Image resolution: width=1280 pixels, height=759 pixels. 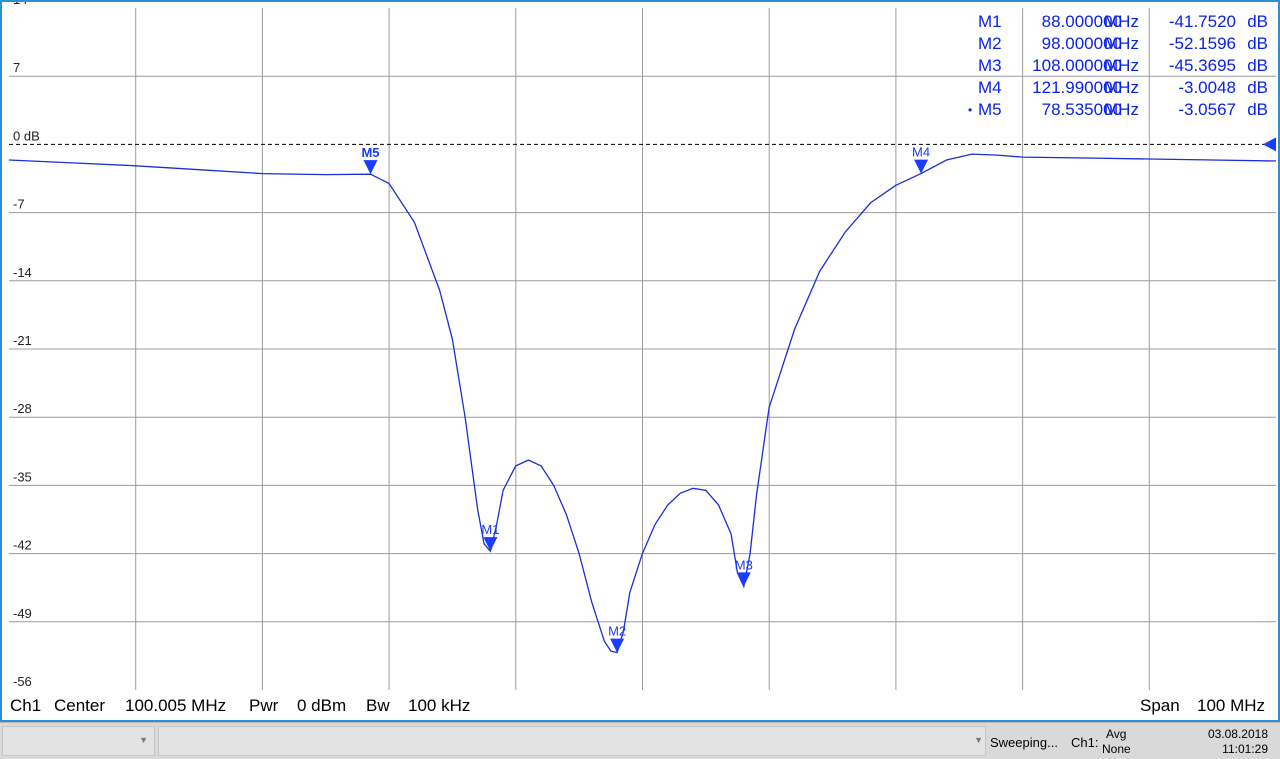 I want to click on marker-table-row: M1 88.000000 MHz -41.7520 dB, so click(x=1118, y=22).